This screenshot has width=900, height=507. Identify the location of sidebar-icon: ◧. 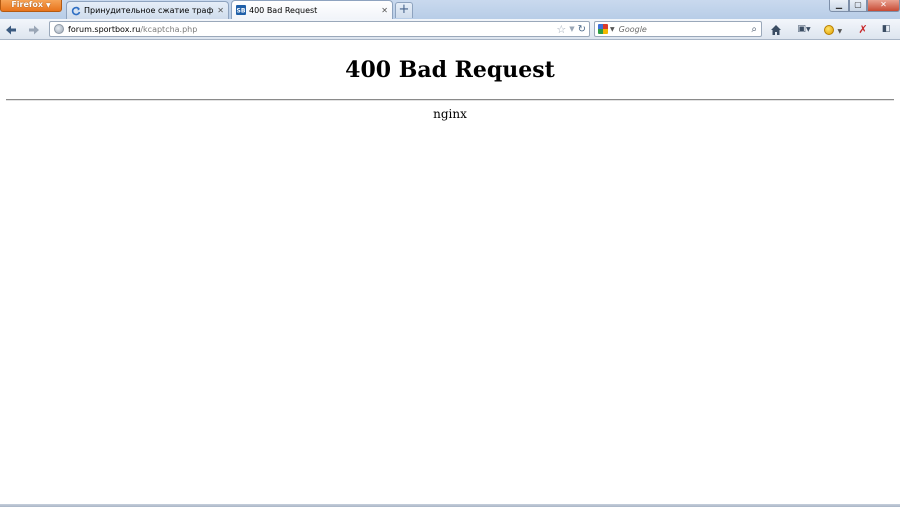
(886, 29).